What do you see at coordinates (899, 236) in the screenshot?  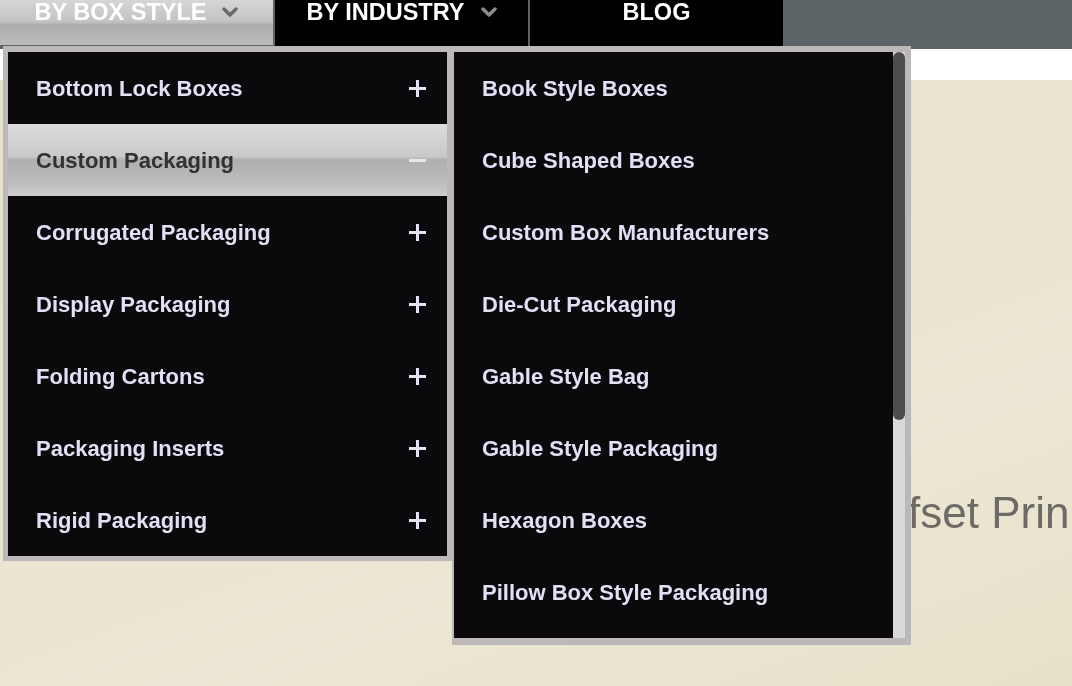 I see `scrollbar-thumb` at bounding box center [899, 236].